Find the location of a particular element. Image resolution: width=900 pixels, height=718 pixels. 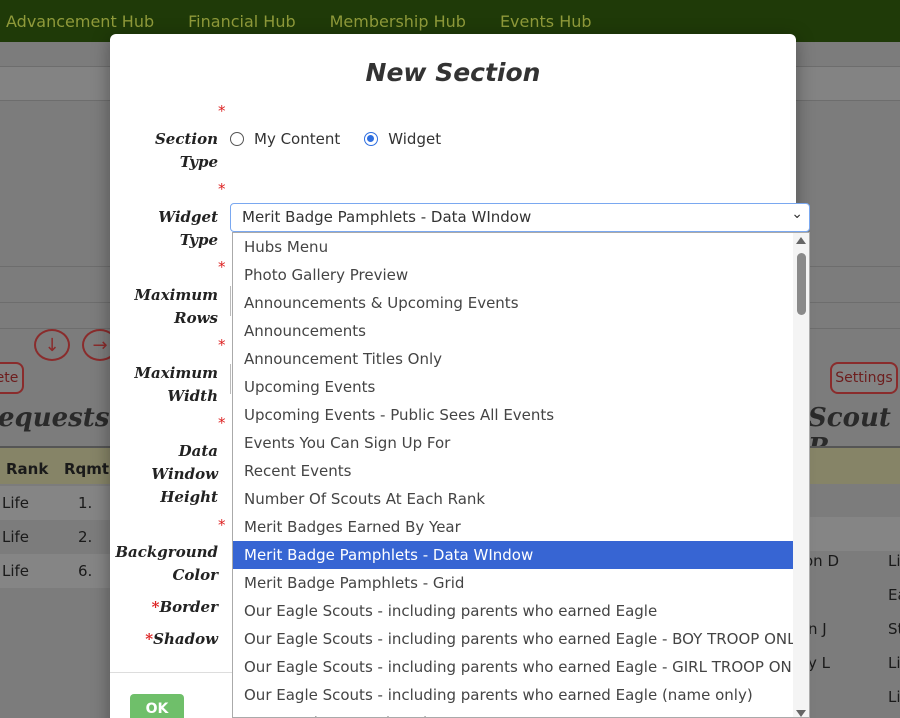

maximum-width-label: Maximum Width is located at coordinates (176, 385).